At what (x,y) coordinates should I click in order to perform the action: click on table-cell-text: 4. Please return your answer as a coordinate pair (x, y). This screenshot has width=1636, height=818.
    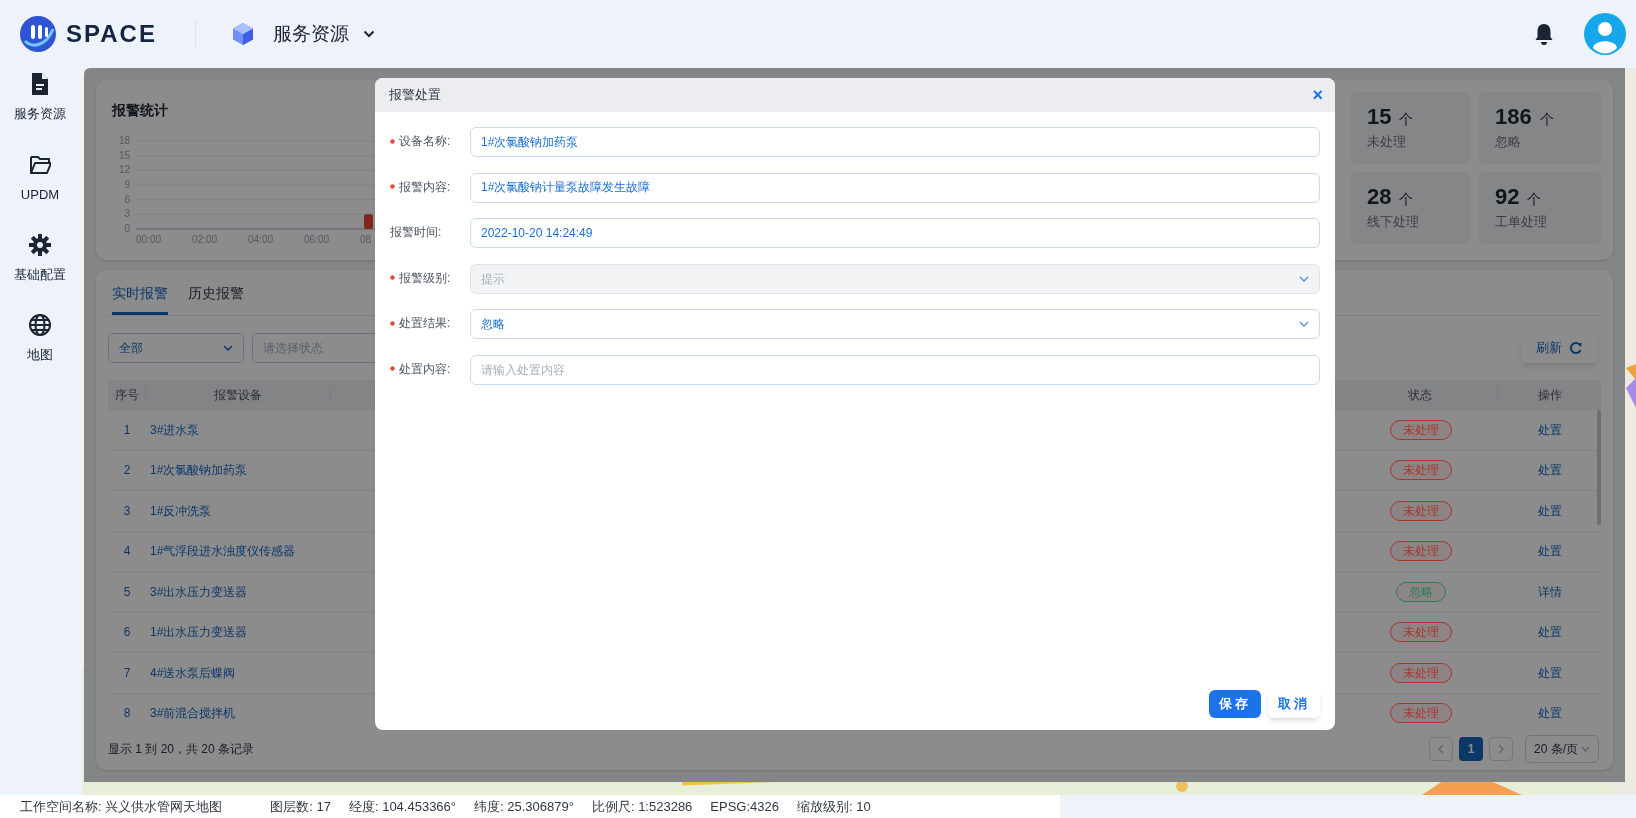
    Looking at the image, I should click on (127, 552).